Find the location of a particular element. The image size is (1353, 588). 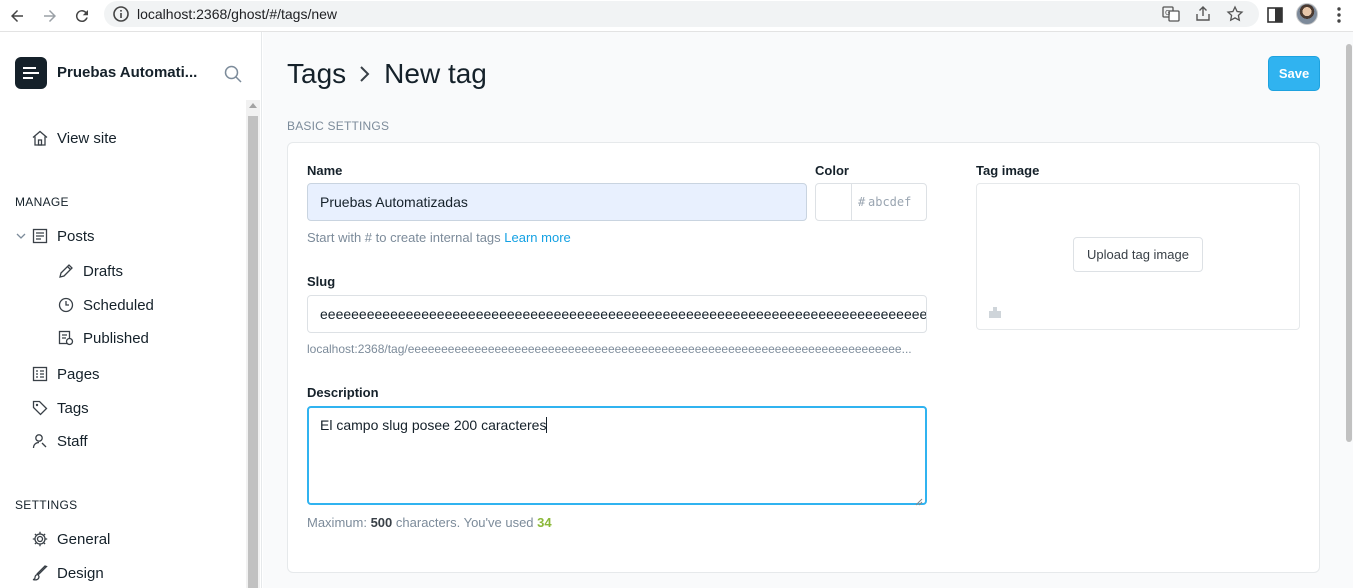

site-logo is located at coordinates (31, 73).